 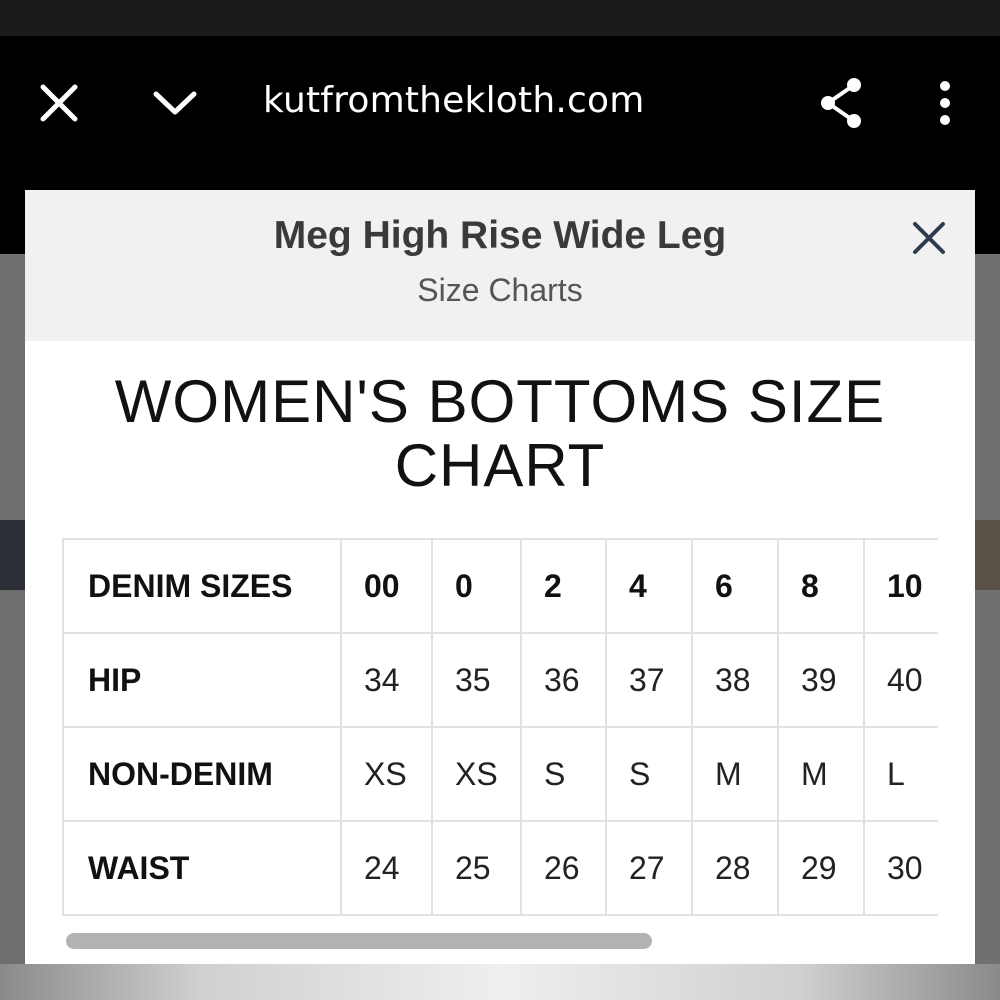 I want to click on horizontal-scrollbar, so click(x=500, y=941).